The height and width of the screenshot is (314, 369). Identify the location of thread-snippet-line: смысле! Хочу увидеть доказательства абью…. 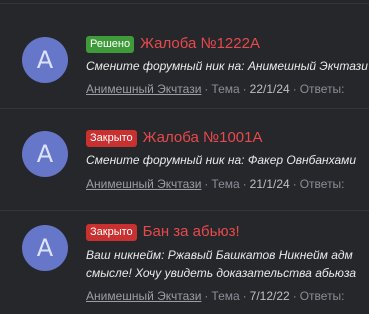
(221, 273).